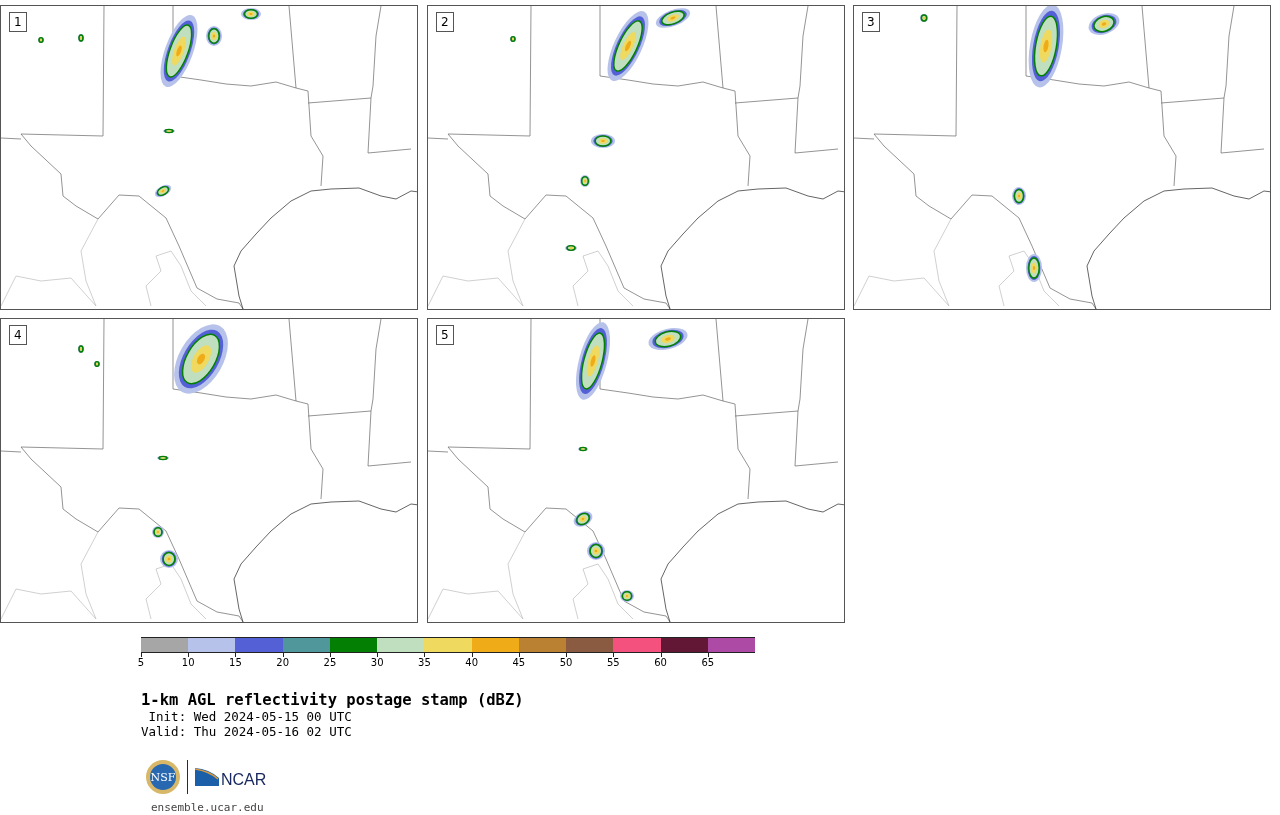 Image resolution: width=1280 pixels, height=815 pixels. What do you see at coordinates (283, 663) in the screenshot?
I see `tick-label: 20` at bounding box center [283, 663].